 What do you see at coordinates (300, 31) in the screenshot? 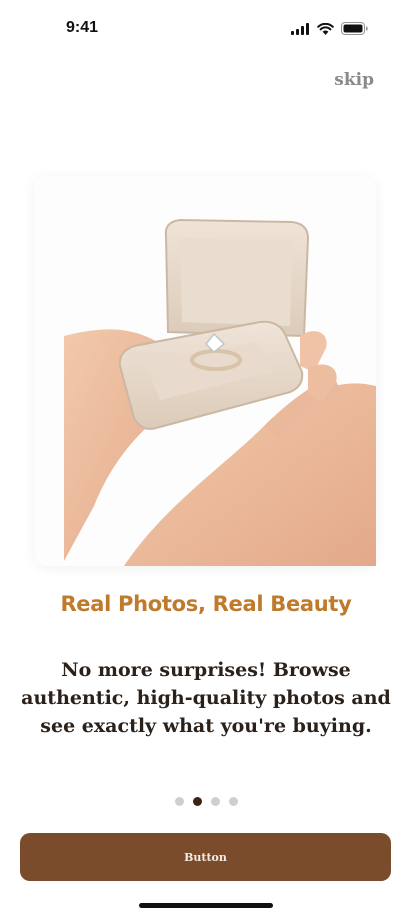
I see `signal-icon` at bounding box center [300, 31].